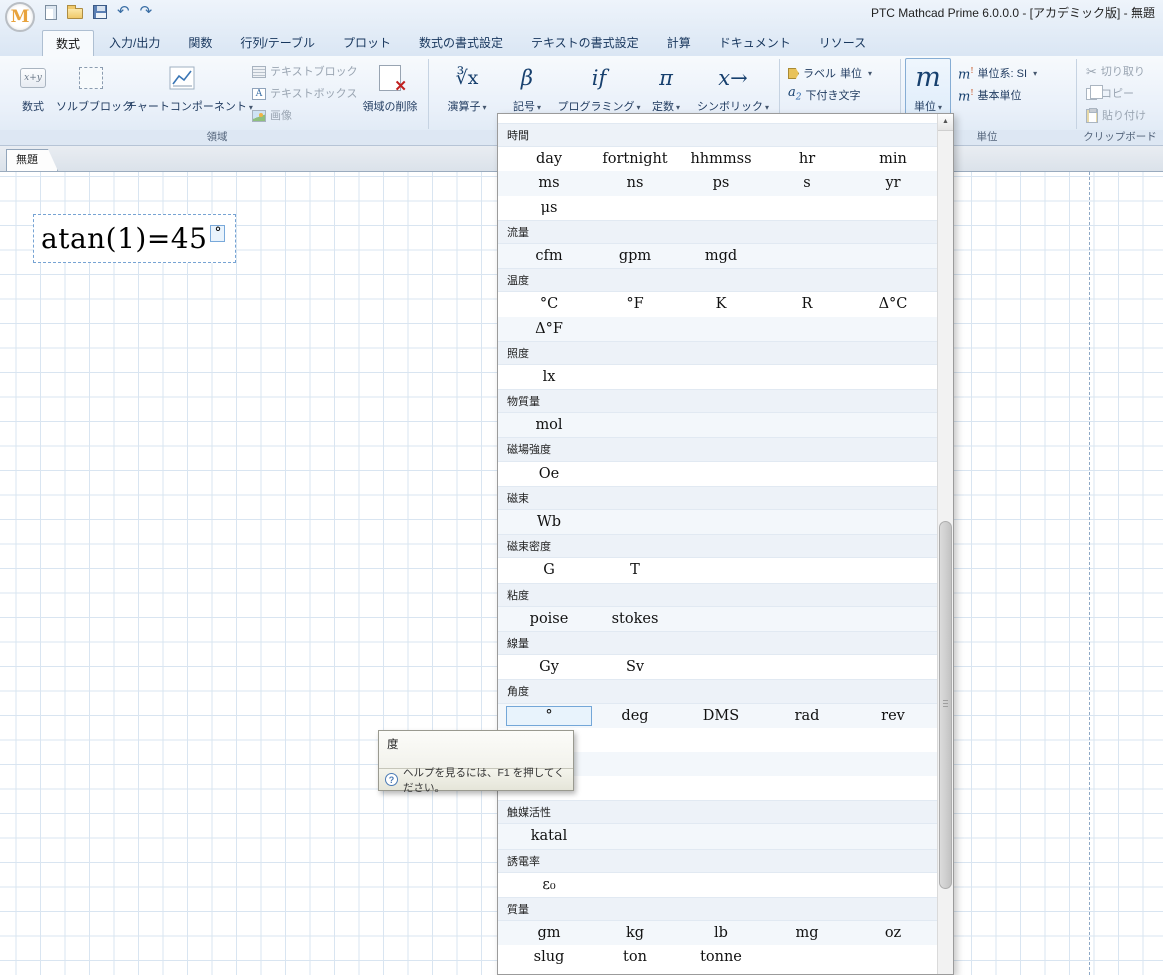 This screenshot has height=975, width=1163. What do you see at coordinates (51, 12) in the screenshot?
I see `new-document-icon` at bounding box center [51, 12].